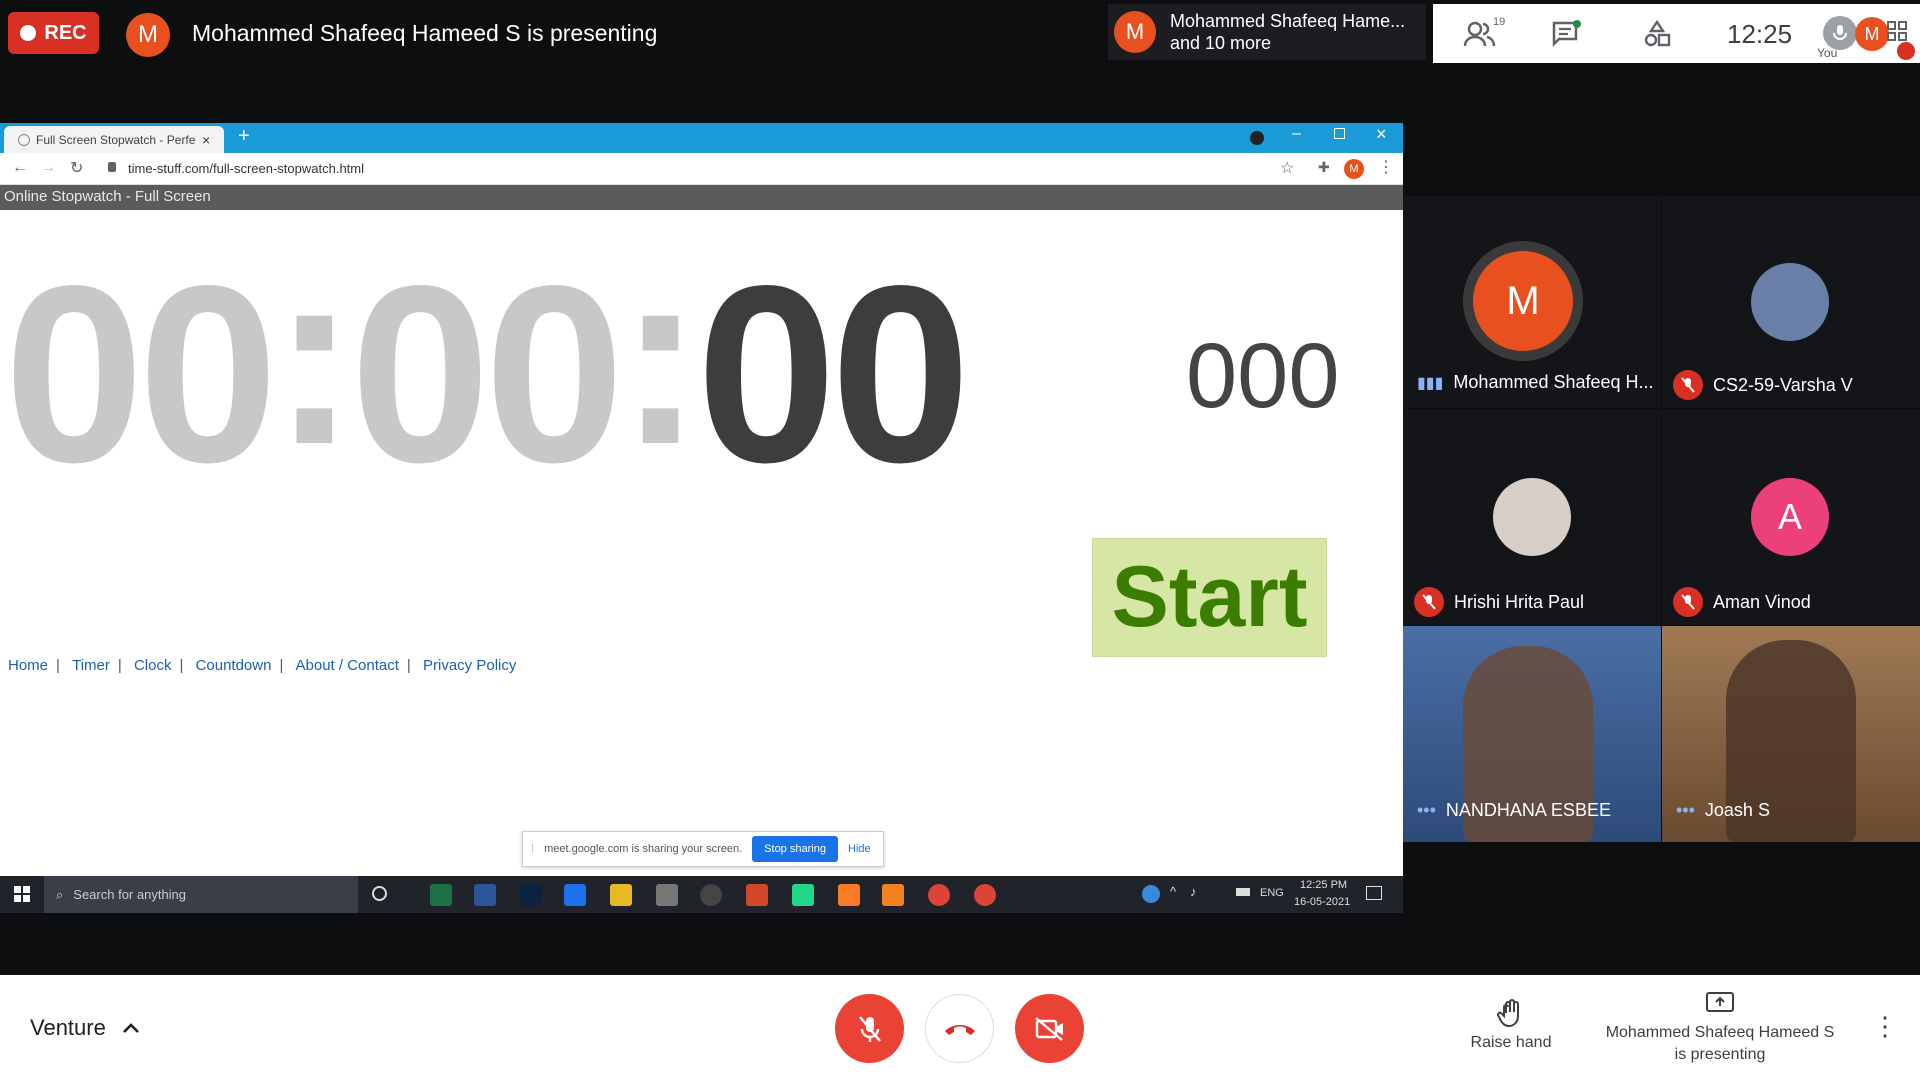  I want to click on stopwatch-display: 00:00:00, so click(487, 366).